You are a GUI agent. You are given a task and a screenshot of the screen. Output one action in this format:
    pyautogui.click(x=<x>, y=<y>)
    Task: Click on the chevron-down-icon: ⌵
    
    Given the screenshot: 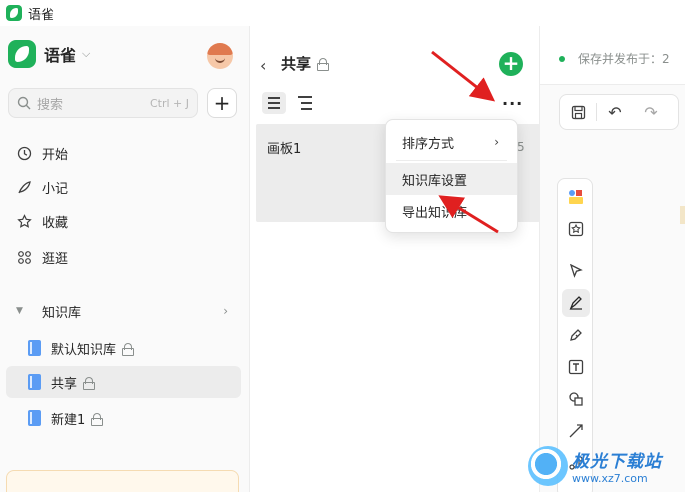 What is the action you would take?
    pyautogui.click(x=86, y=53)
    